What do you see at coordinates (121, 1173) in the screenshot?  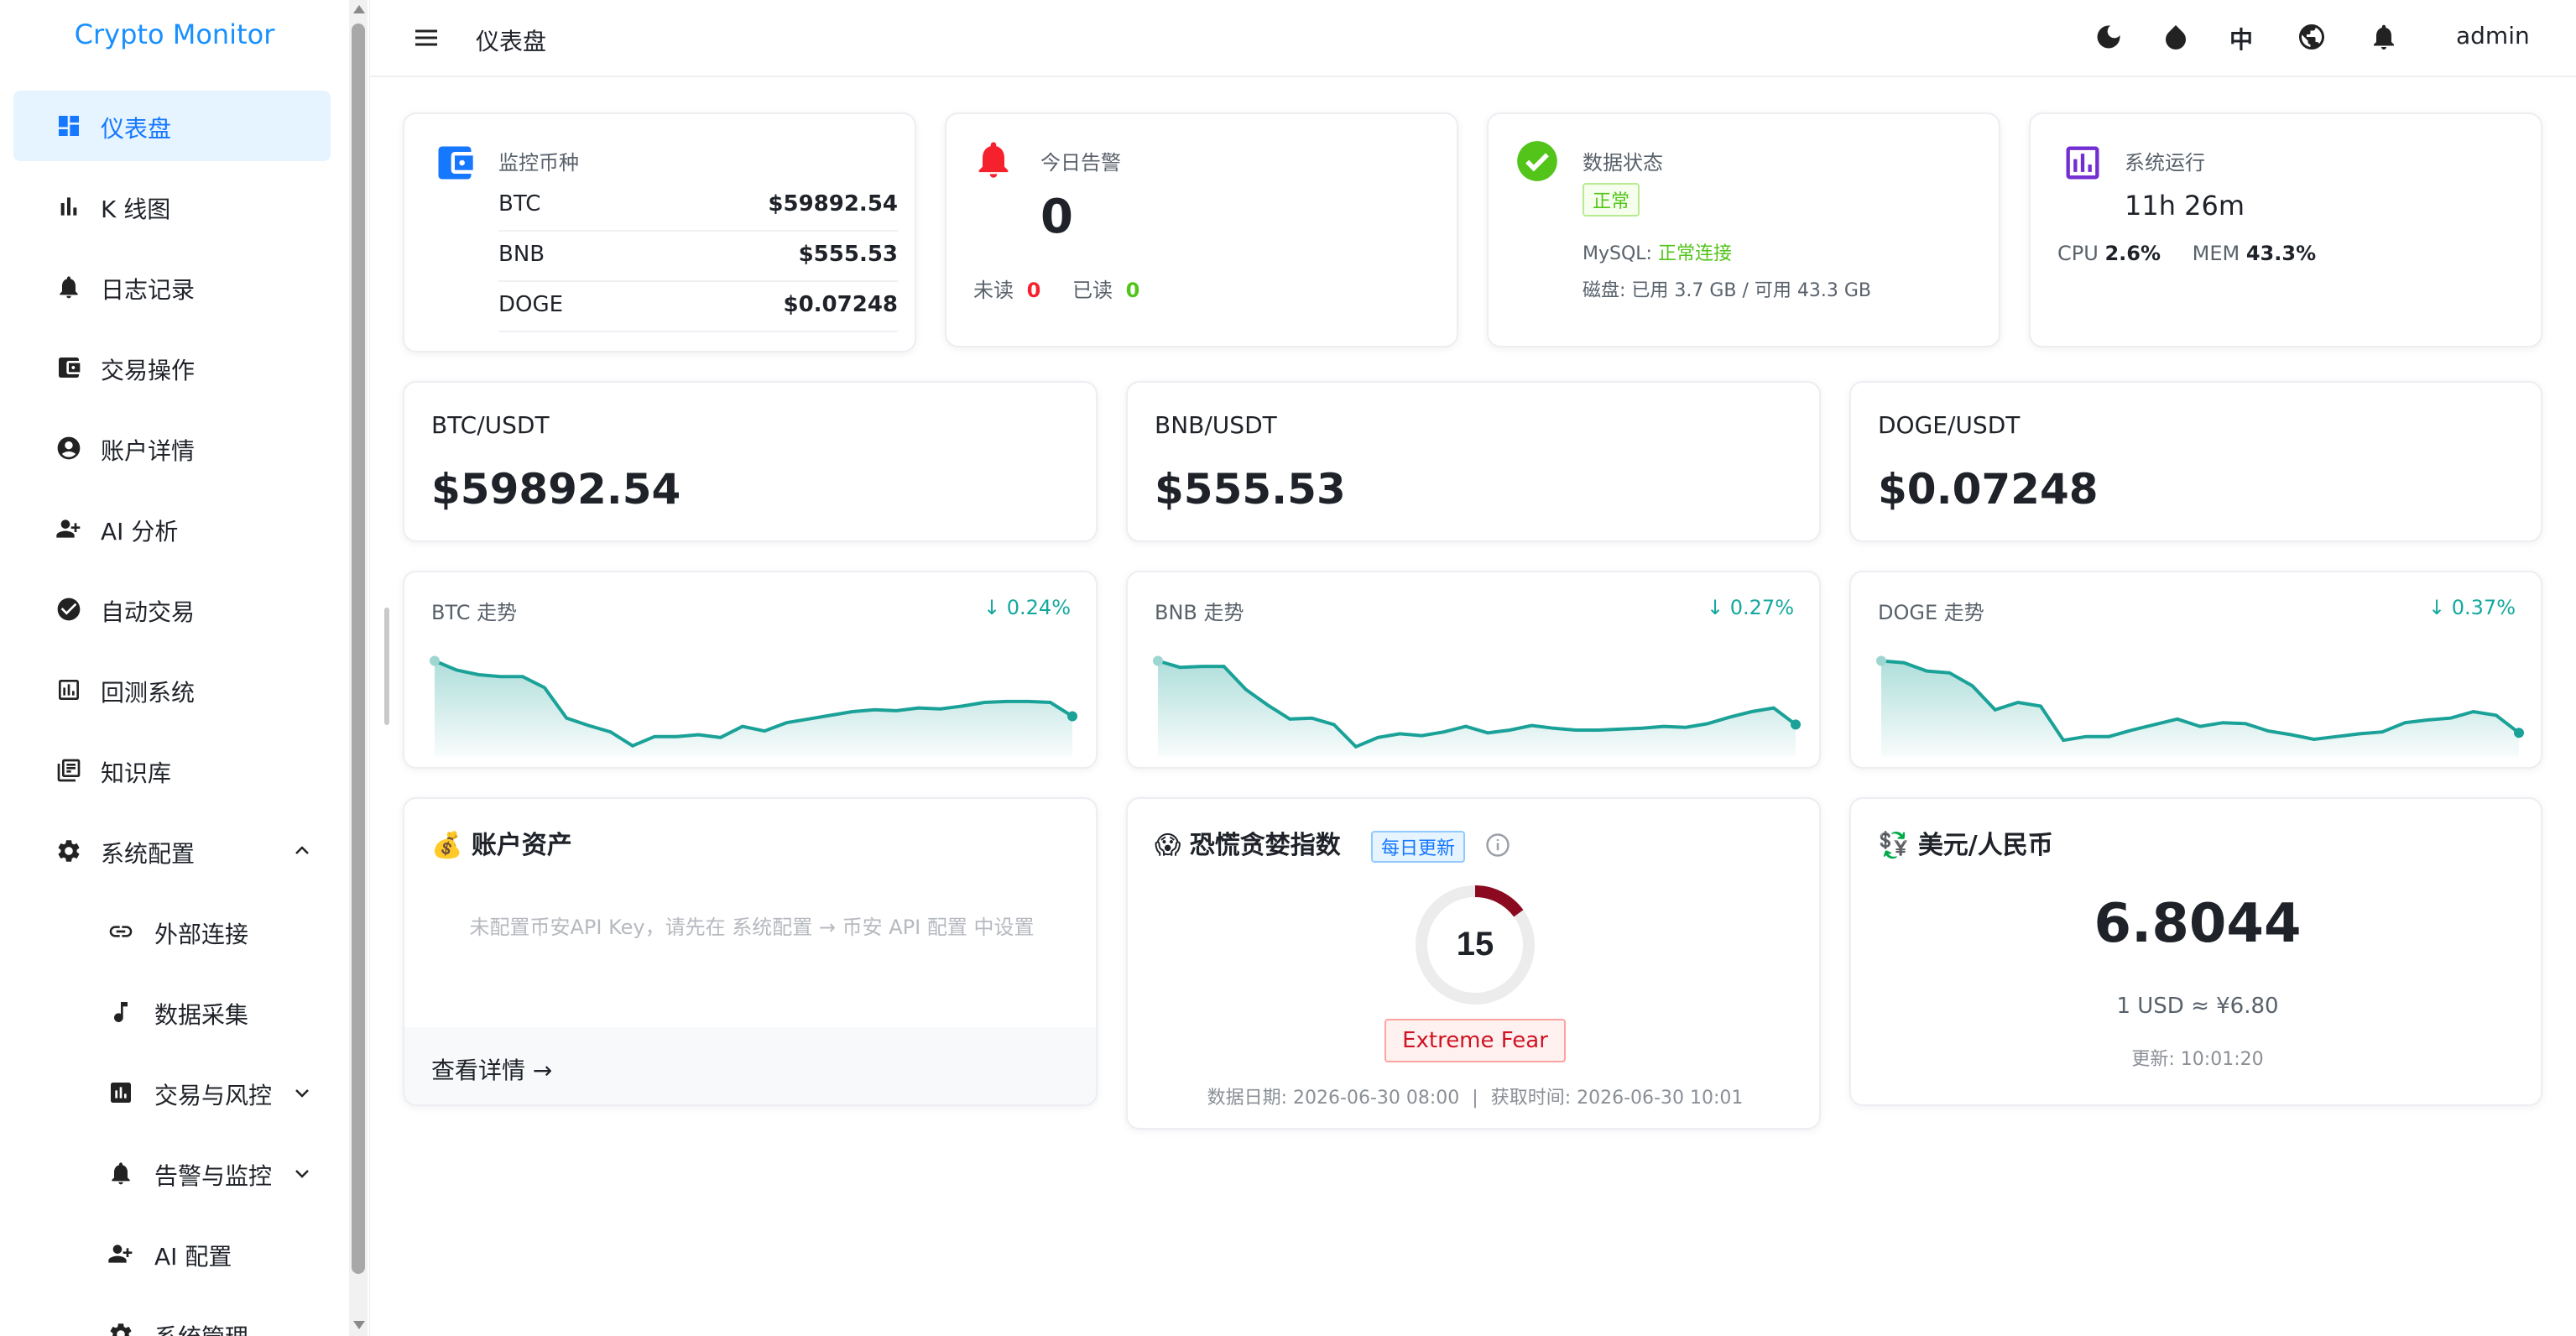 I see `bell-icon` at bounding box center [121, 1173].